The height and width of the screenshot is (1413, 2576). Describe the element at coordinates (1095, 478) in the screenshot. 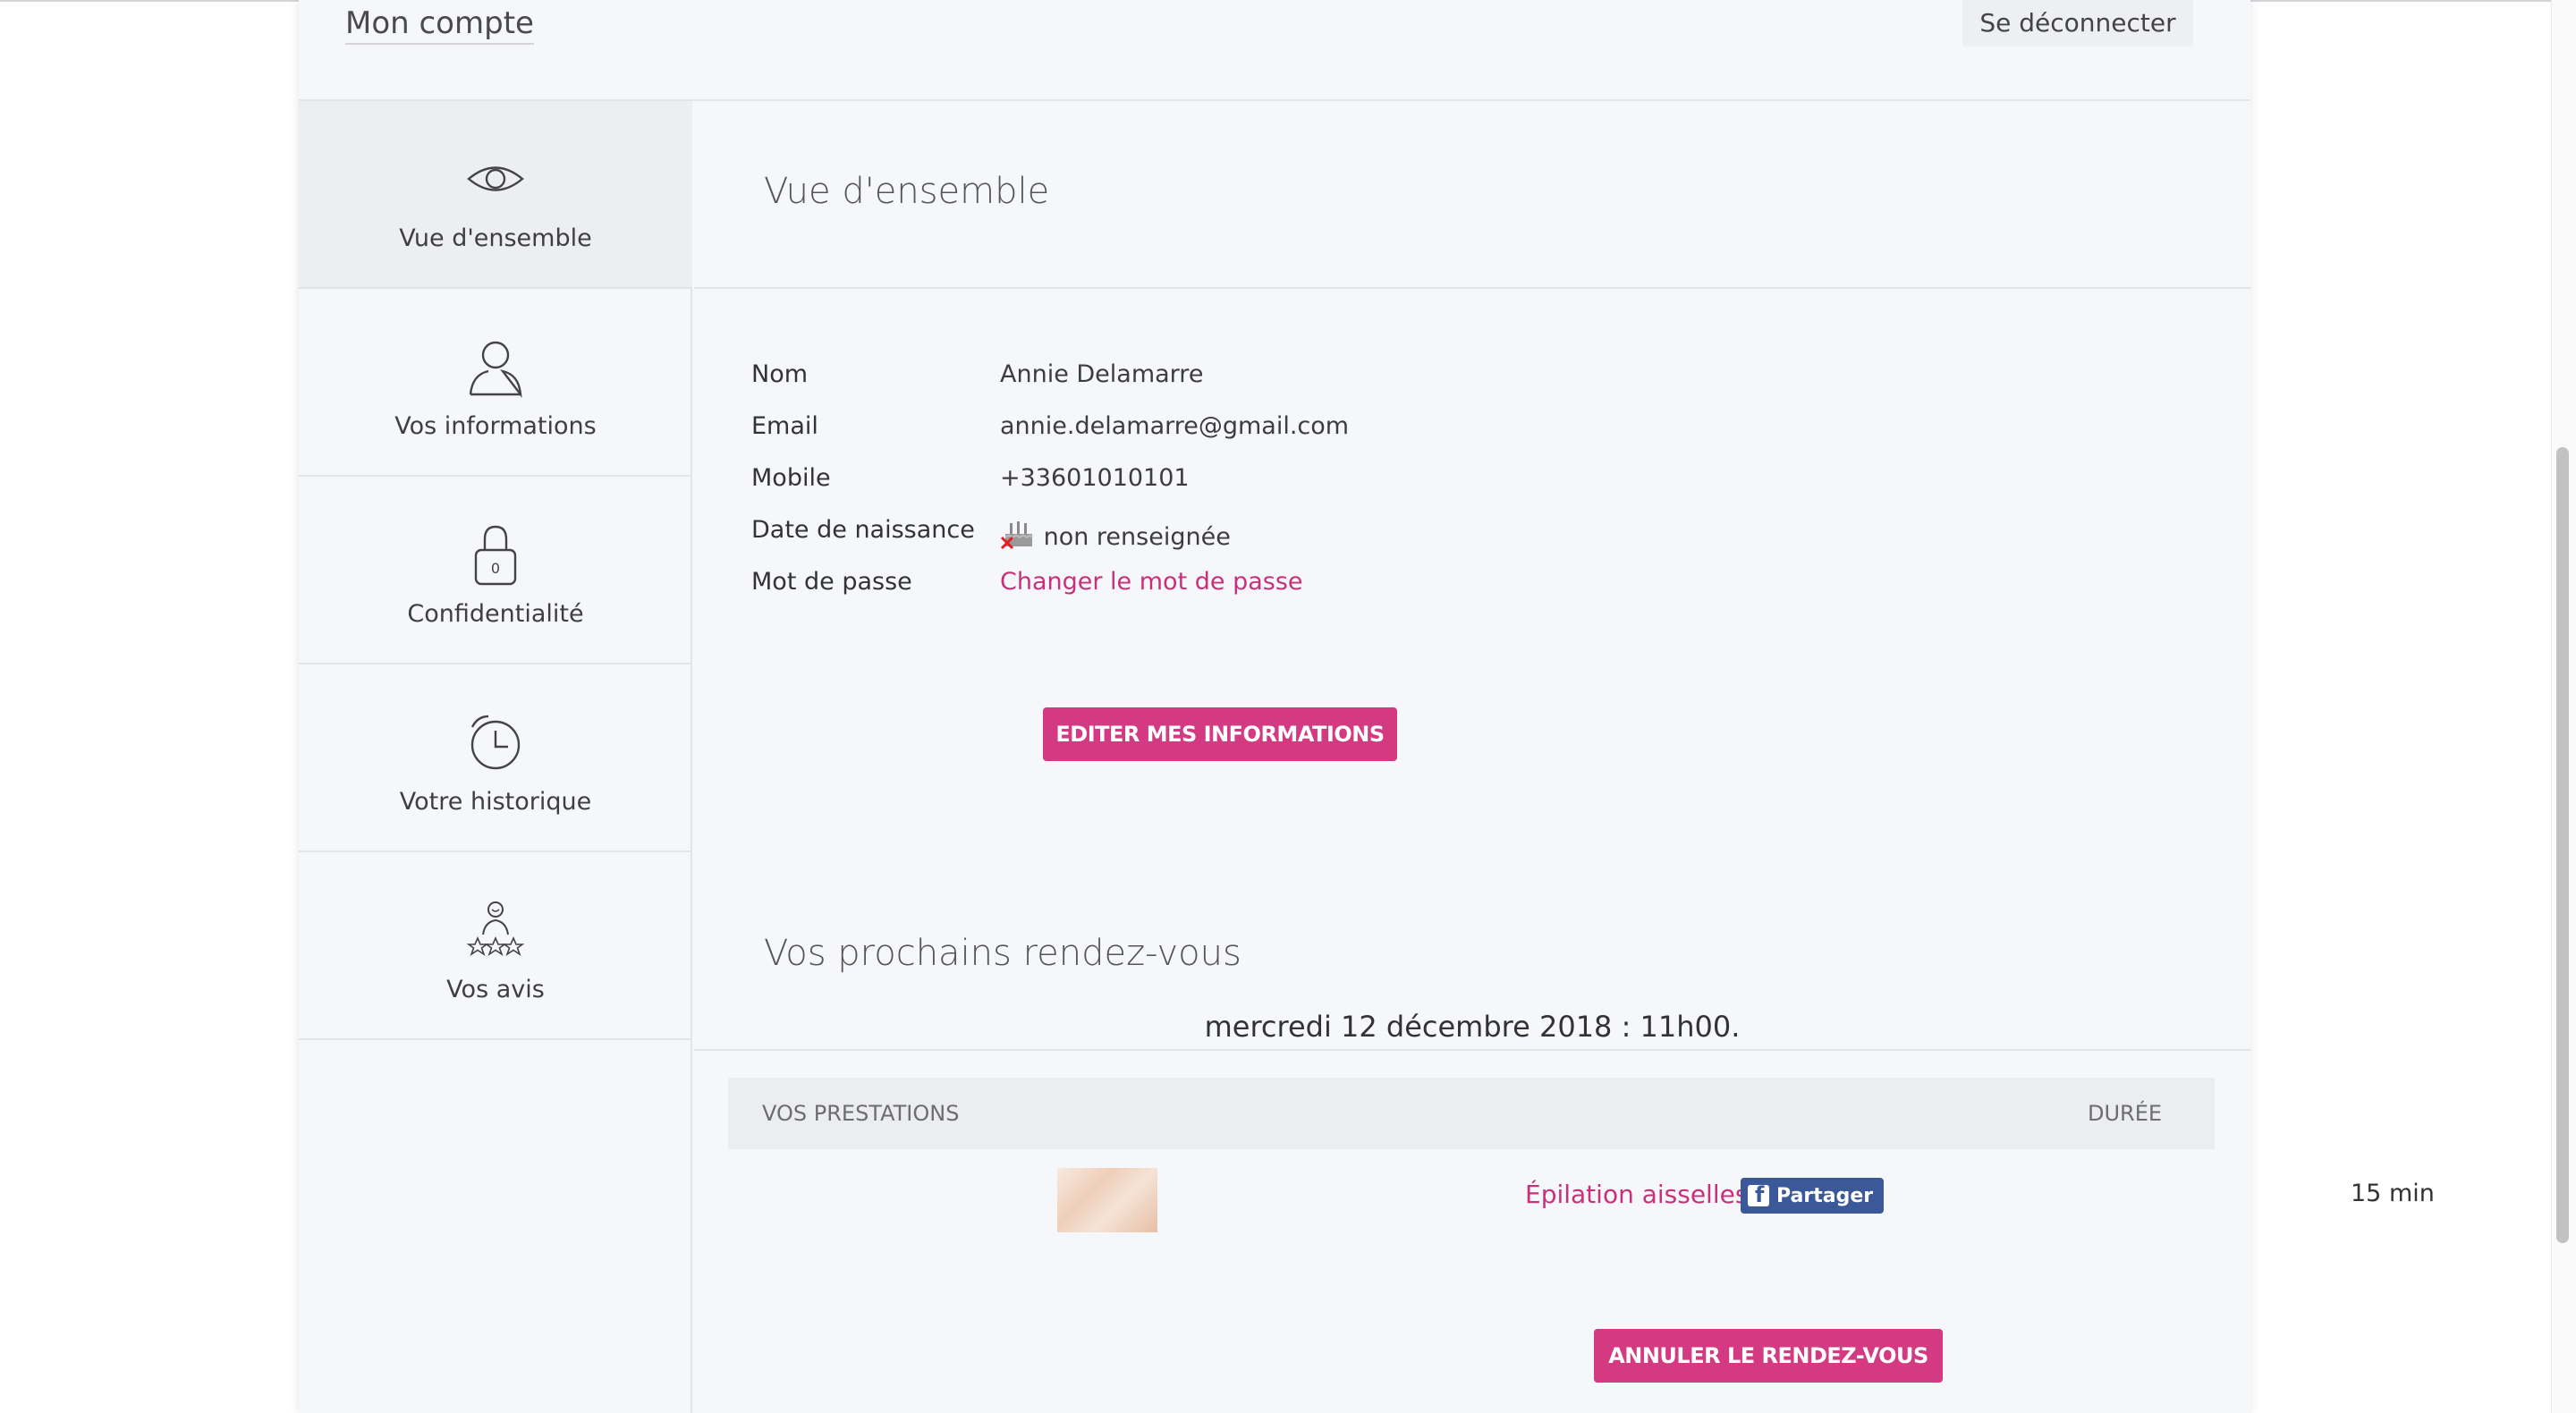

I see `mobile-value: +33601010101` at that location.